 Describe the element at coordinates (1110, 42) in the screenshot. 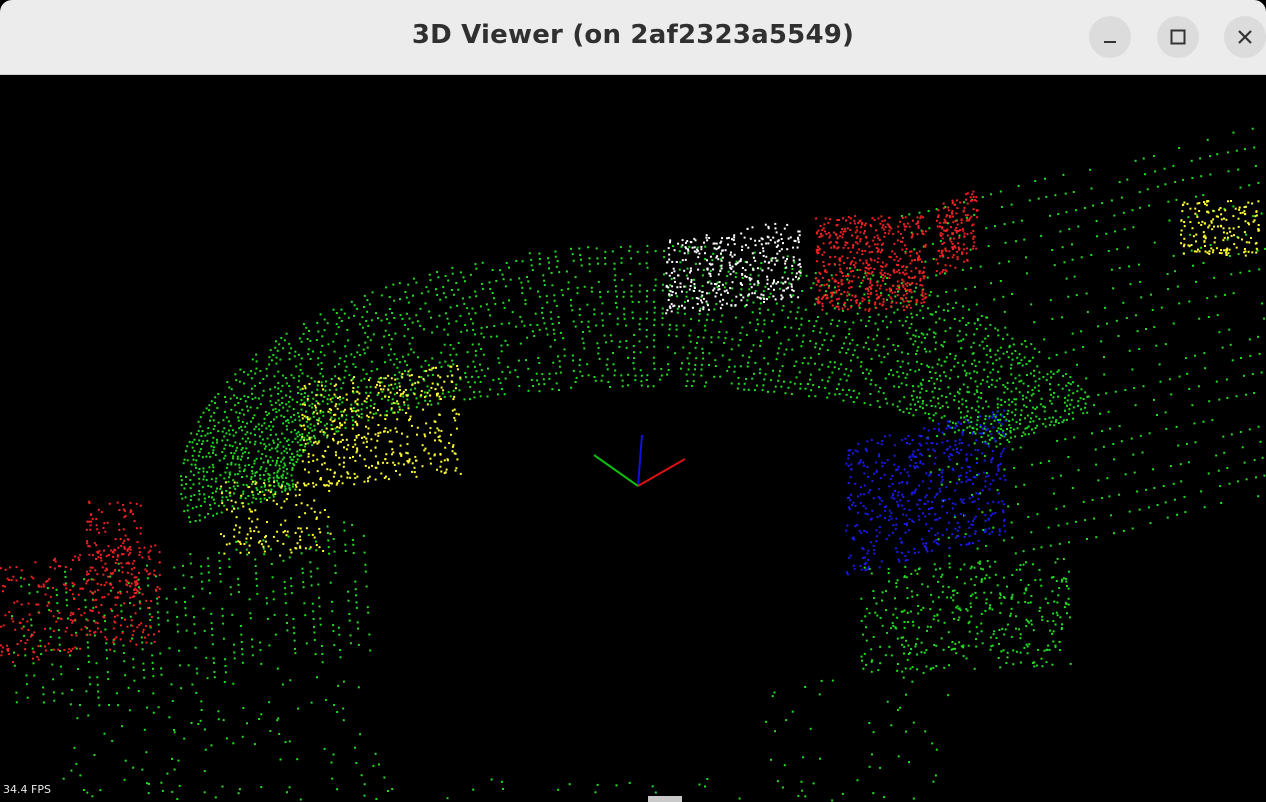

I see `minimize-icon` at that location.